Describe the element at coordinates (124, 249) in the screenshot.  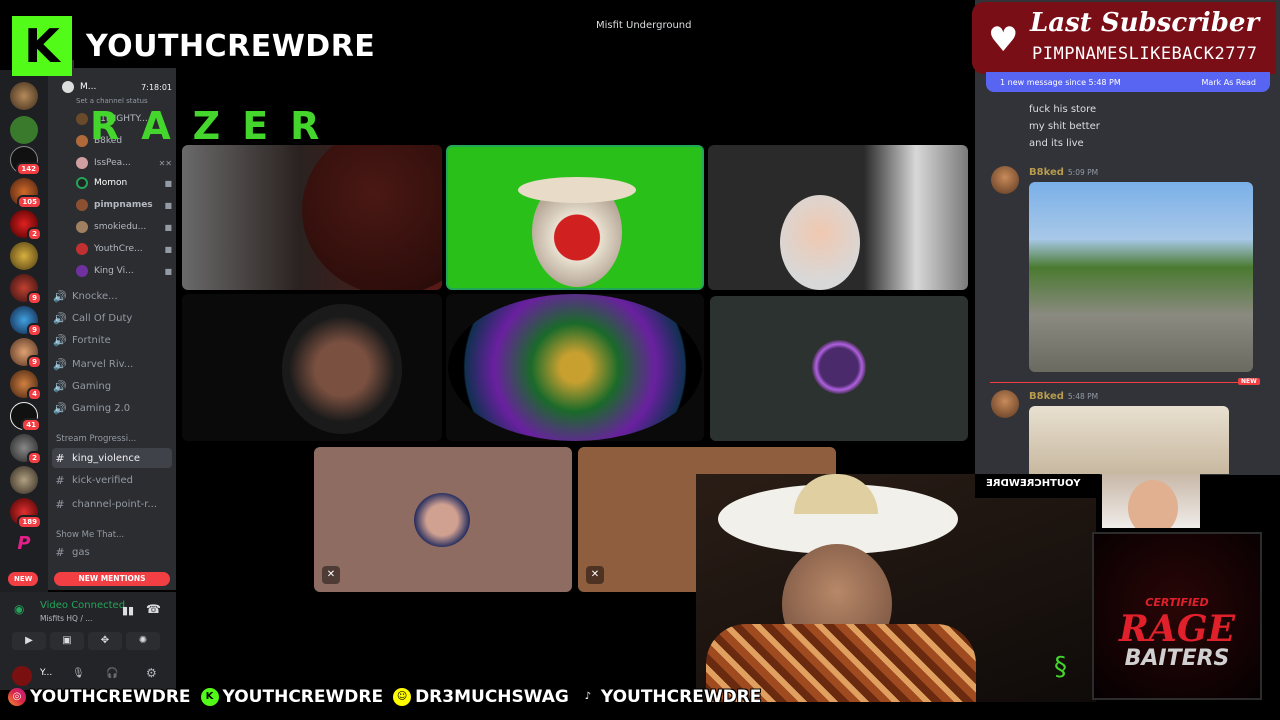
I see `voice-user: YouthCre... ■` at that location.